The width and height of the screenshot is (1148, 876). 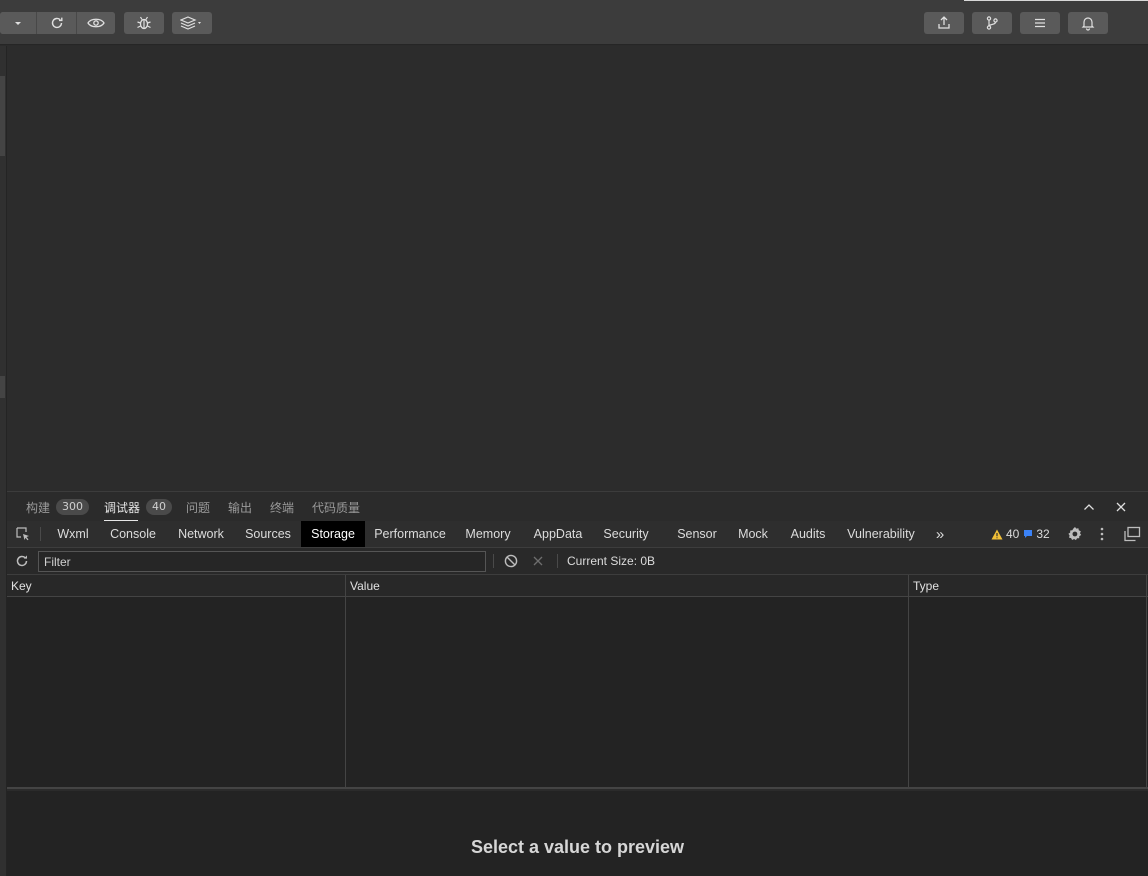 I want to click on warning-count: 40, so click(x=1013, y=534).